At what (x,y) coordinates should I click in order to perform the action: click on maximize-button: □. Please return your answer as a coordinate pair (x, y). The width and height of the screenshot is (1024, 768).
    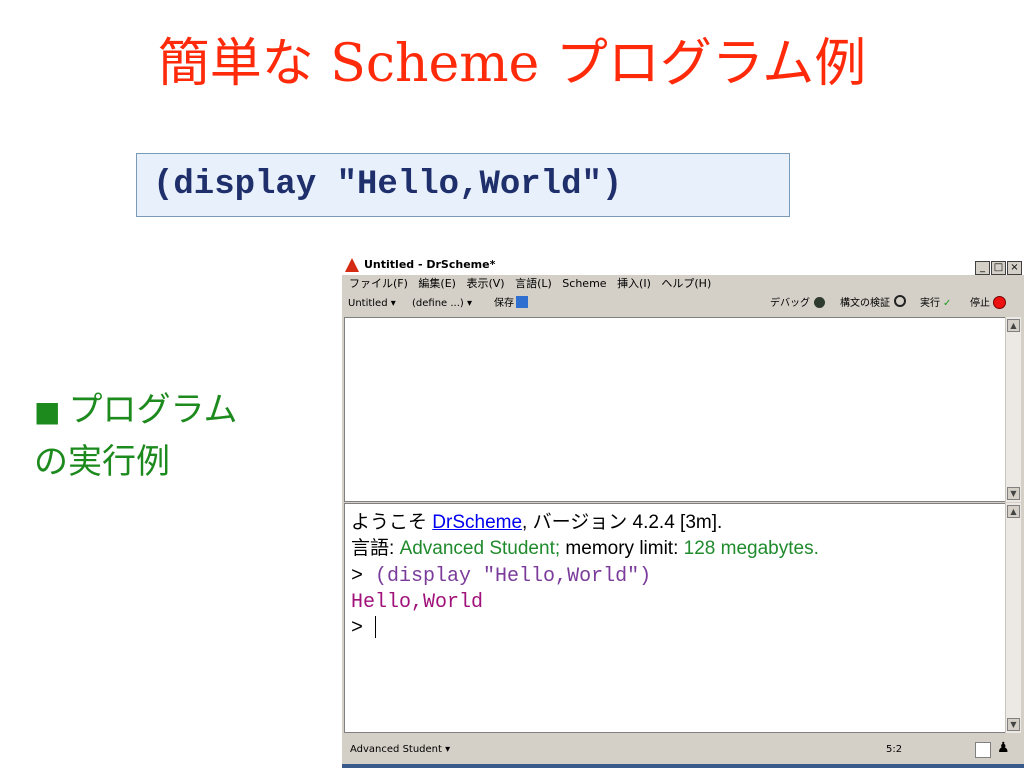
    Looking at the image, I should click on (998, 268).